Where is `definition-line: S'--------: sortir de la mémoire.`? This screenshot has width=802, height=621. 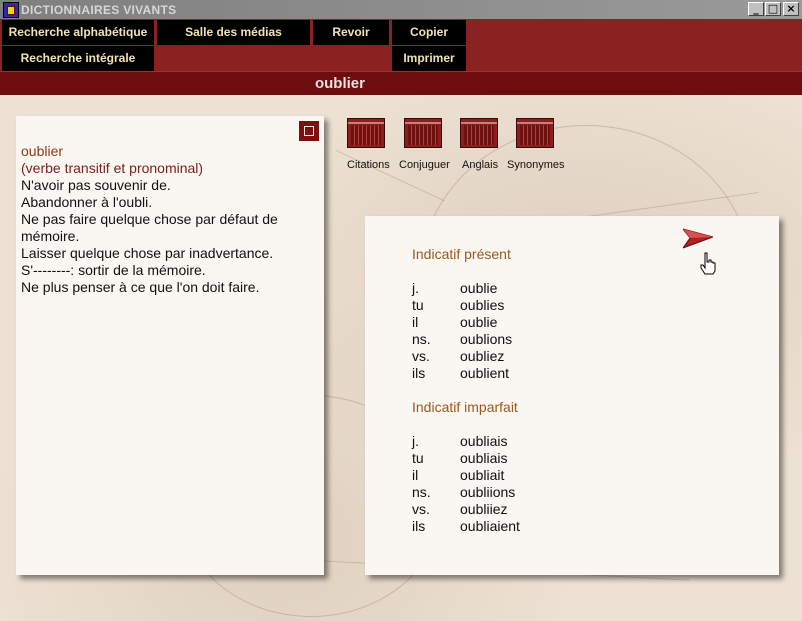
definition-line: S'--------: sortir de la mémoire. is located at coordinates (113, 270).